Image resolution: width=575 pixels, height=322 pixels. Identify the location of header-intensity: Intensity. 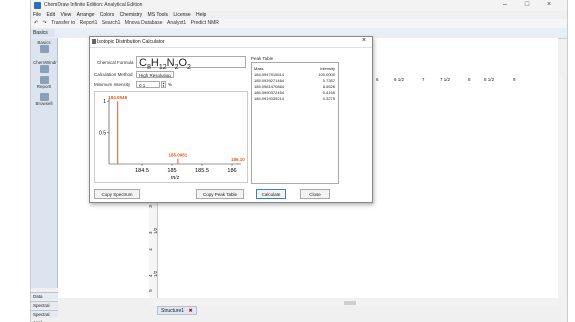
(327, 68).